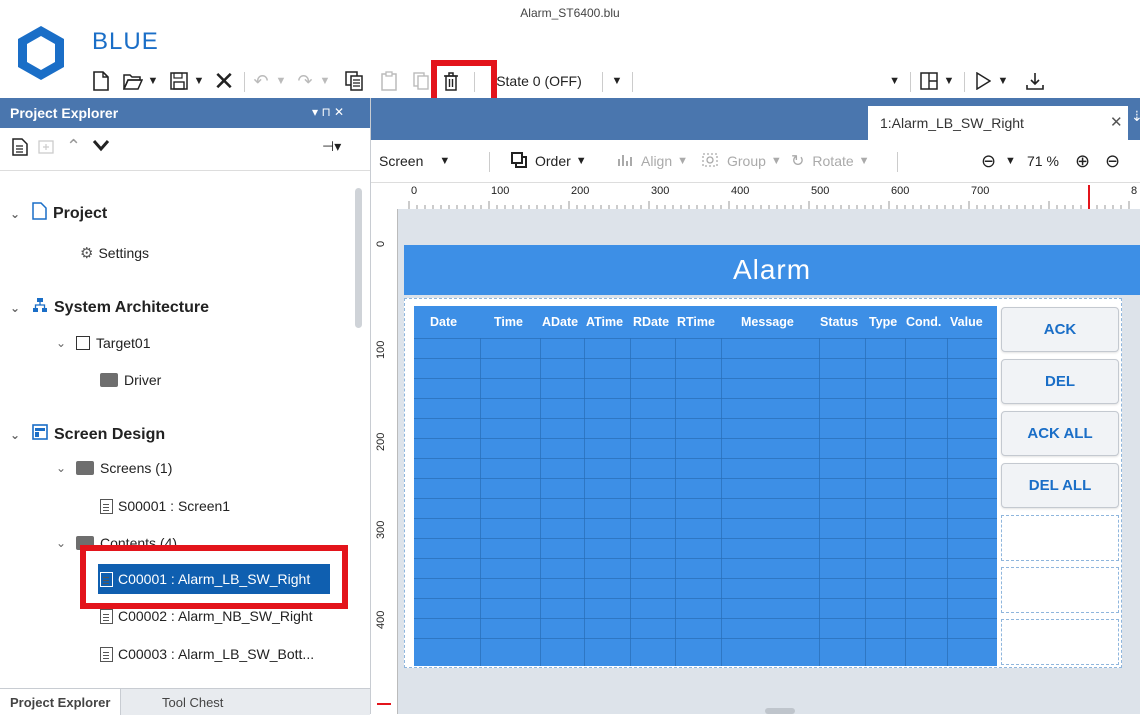 The width and height of the screenshot is (1140, 715). What do you see at coordinates (998, 123) in the screenshot?
I see `document-tab: 1:Alarm_LB_SW_Right ✕` at bounding box center [998, 123].